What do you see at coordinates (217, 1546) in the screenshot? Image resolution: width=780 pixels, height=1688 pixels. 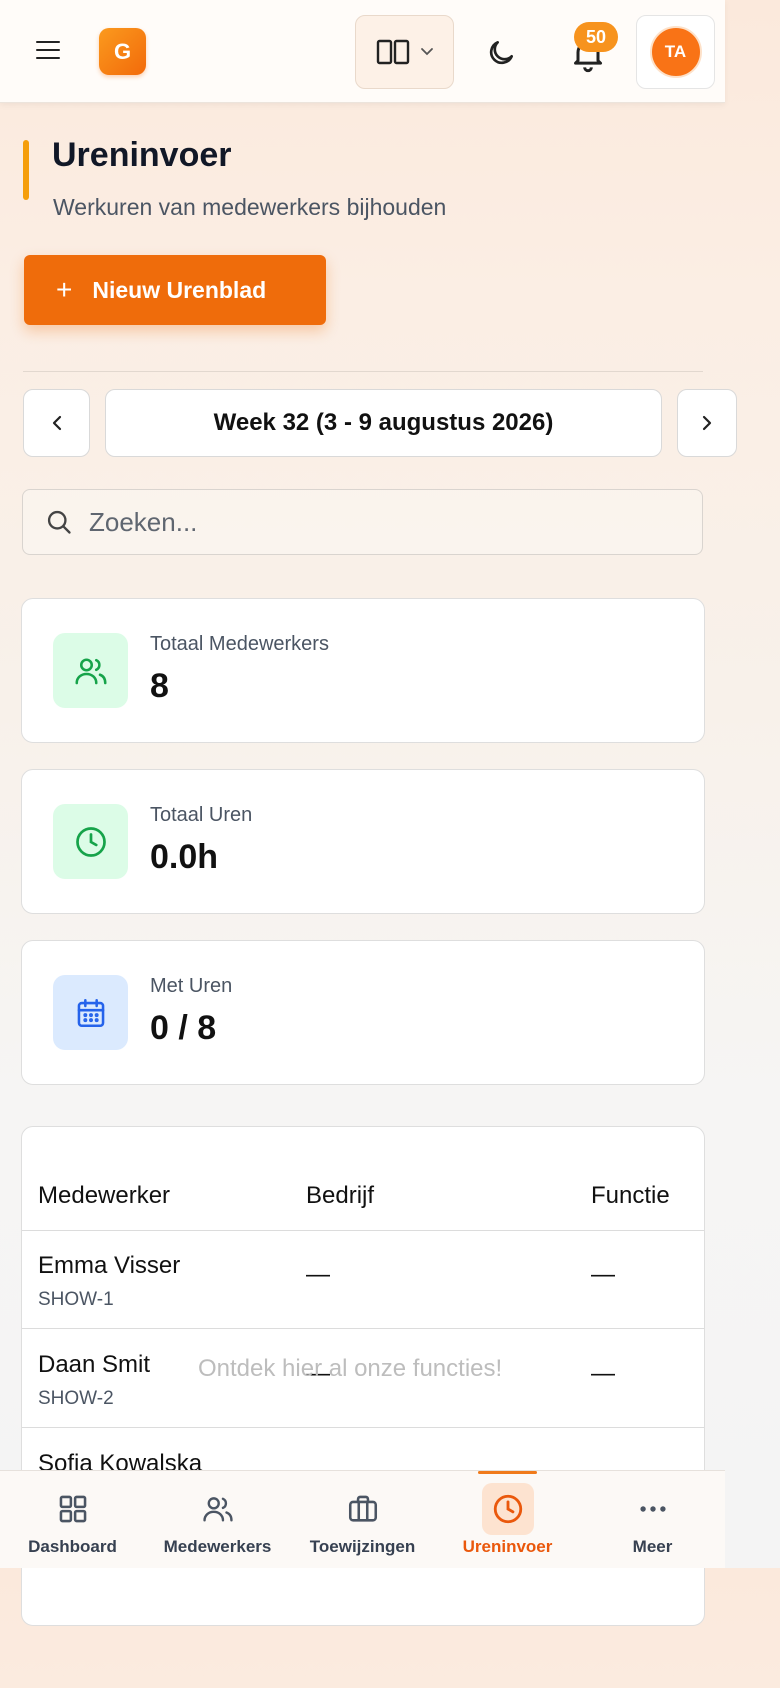 I see `nav-label: Medewerkers` at bounding box center [217, 1546].